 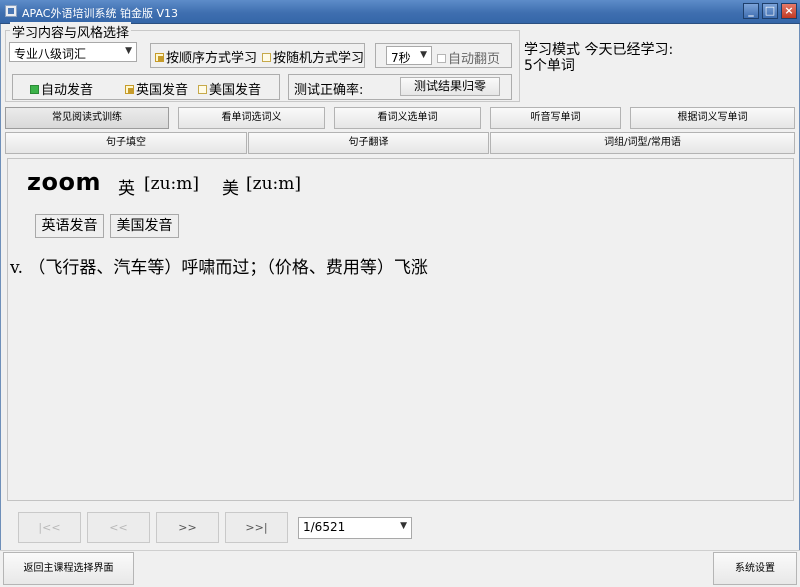 What do you see at coordinates (642, 143) in the screenshot?
I see `tab-phrases: 词组/词型/常用语` at bounding box center [642, 143].